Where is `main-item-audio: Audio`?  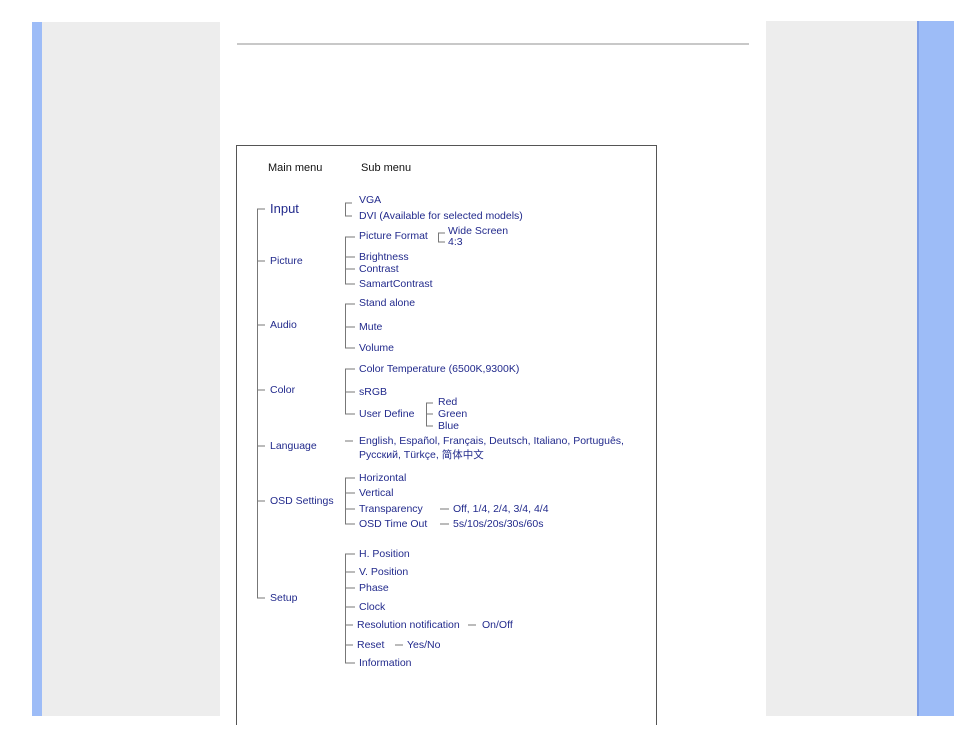 main-item-audio: Audio is located at coordinates (283, 325).